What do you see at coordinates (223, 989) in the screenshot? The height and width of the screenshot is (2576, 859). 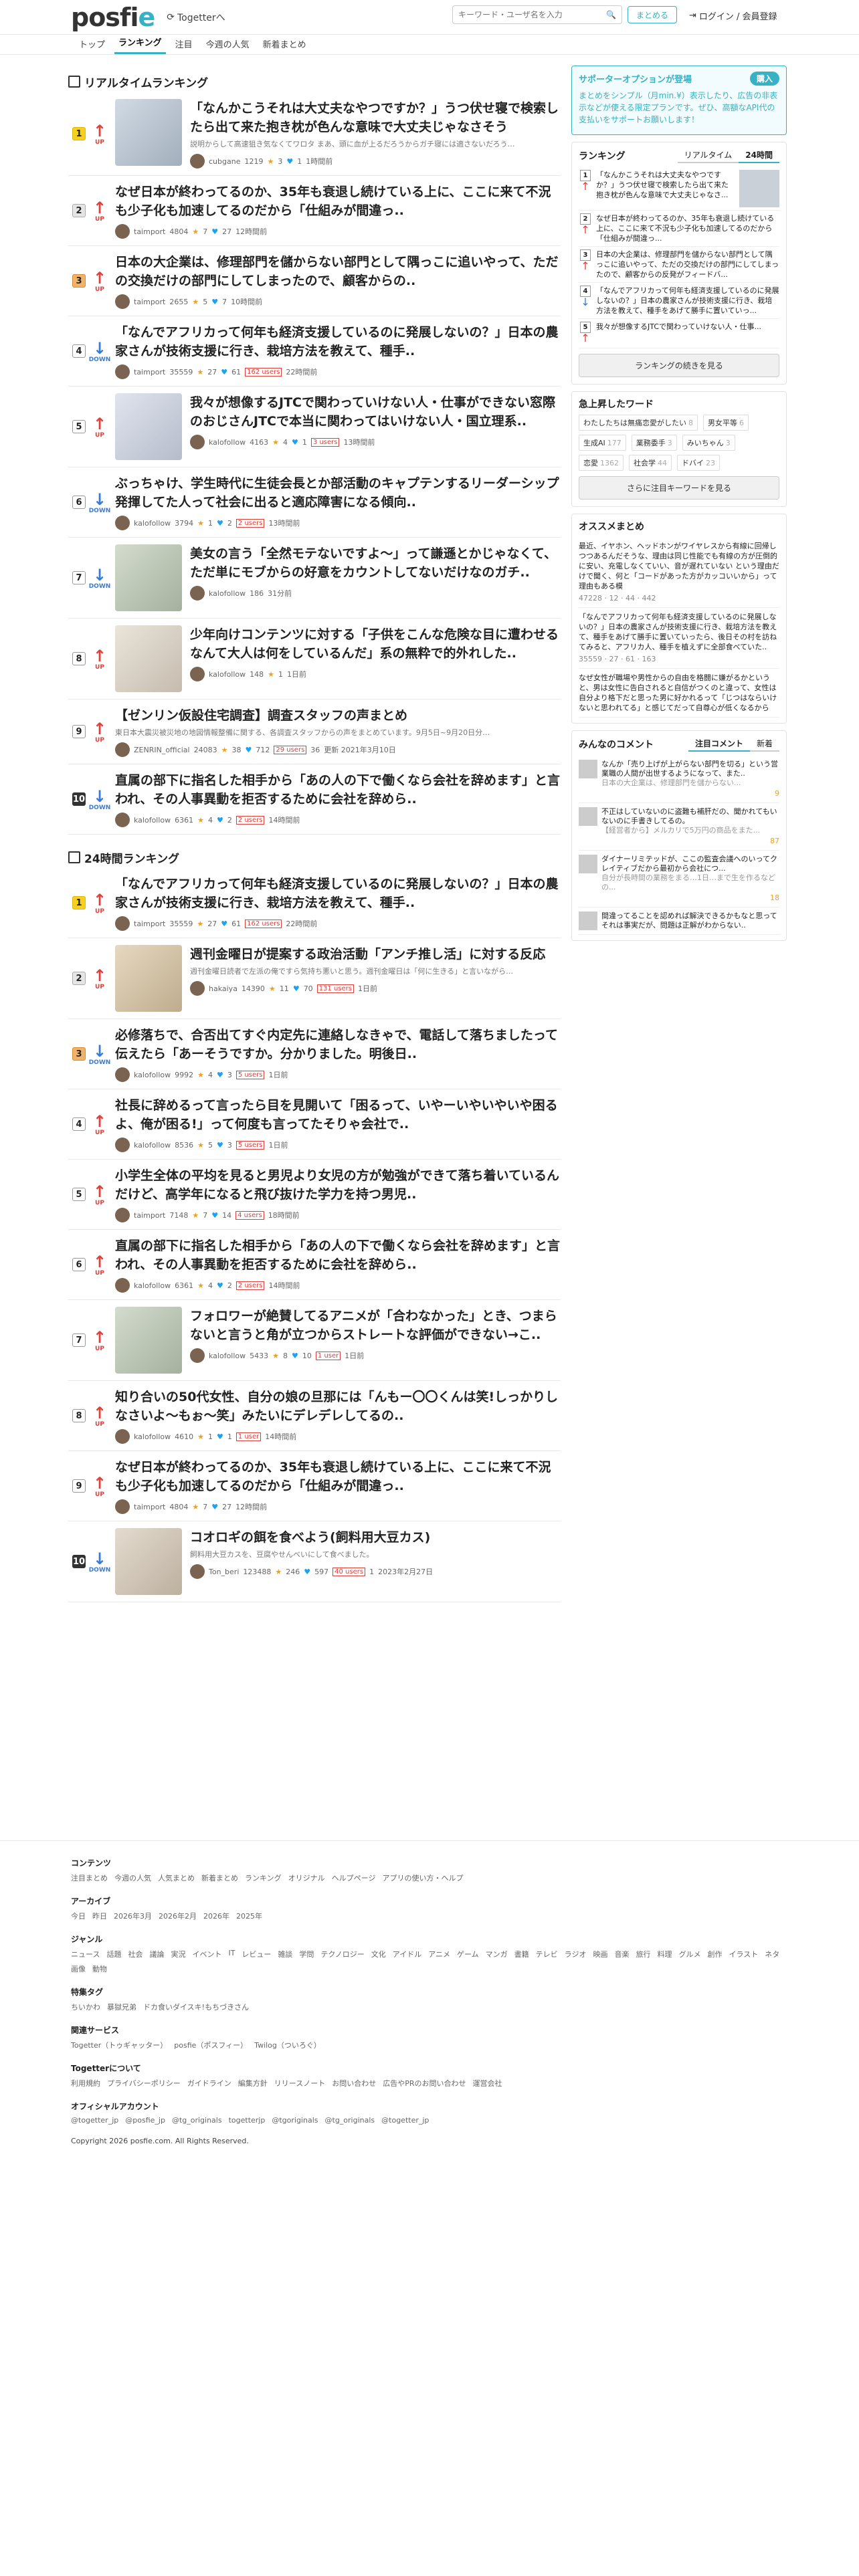 I see `username: hakaiya` at bounding box center [223, 989].